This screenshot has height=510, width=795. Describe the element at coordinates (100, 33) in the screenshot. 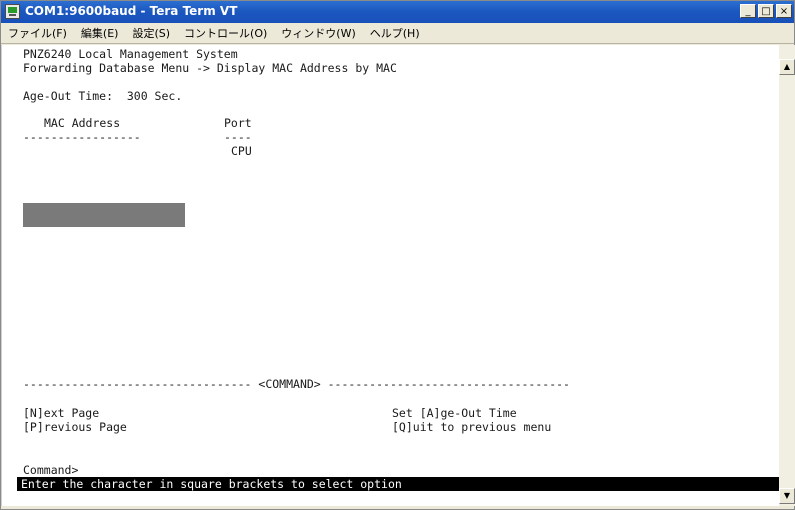

I see `menu-edit: 編集(E)` at that location.